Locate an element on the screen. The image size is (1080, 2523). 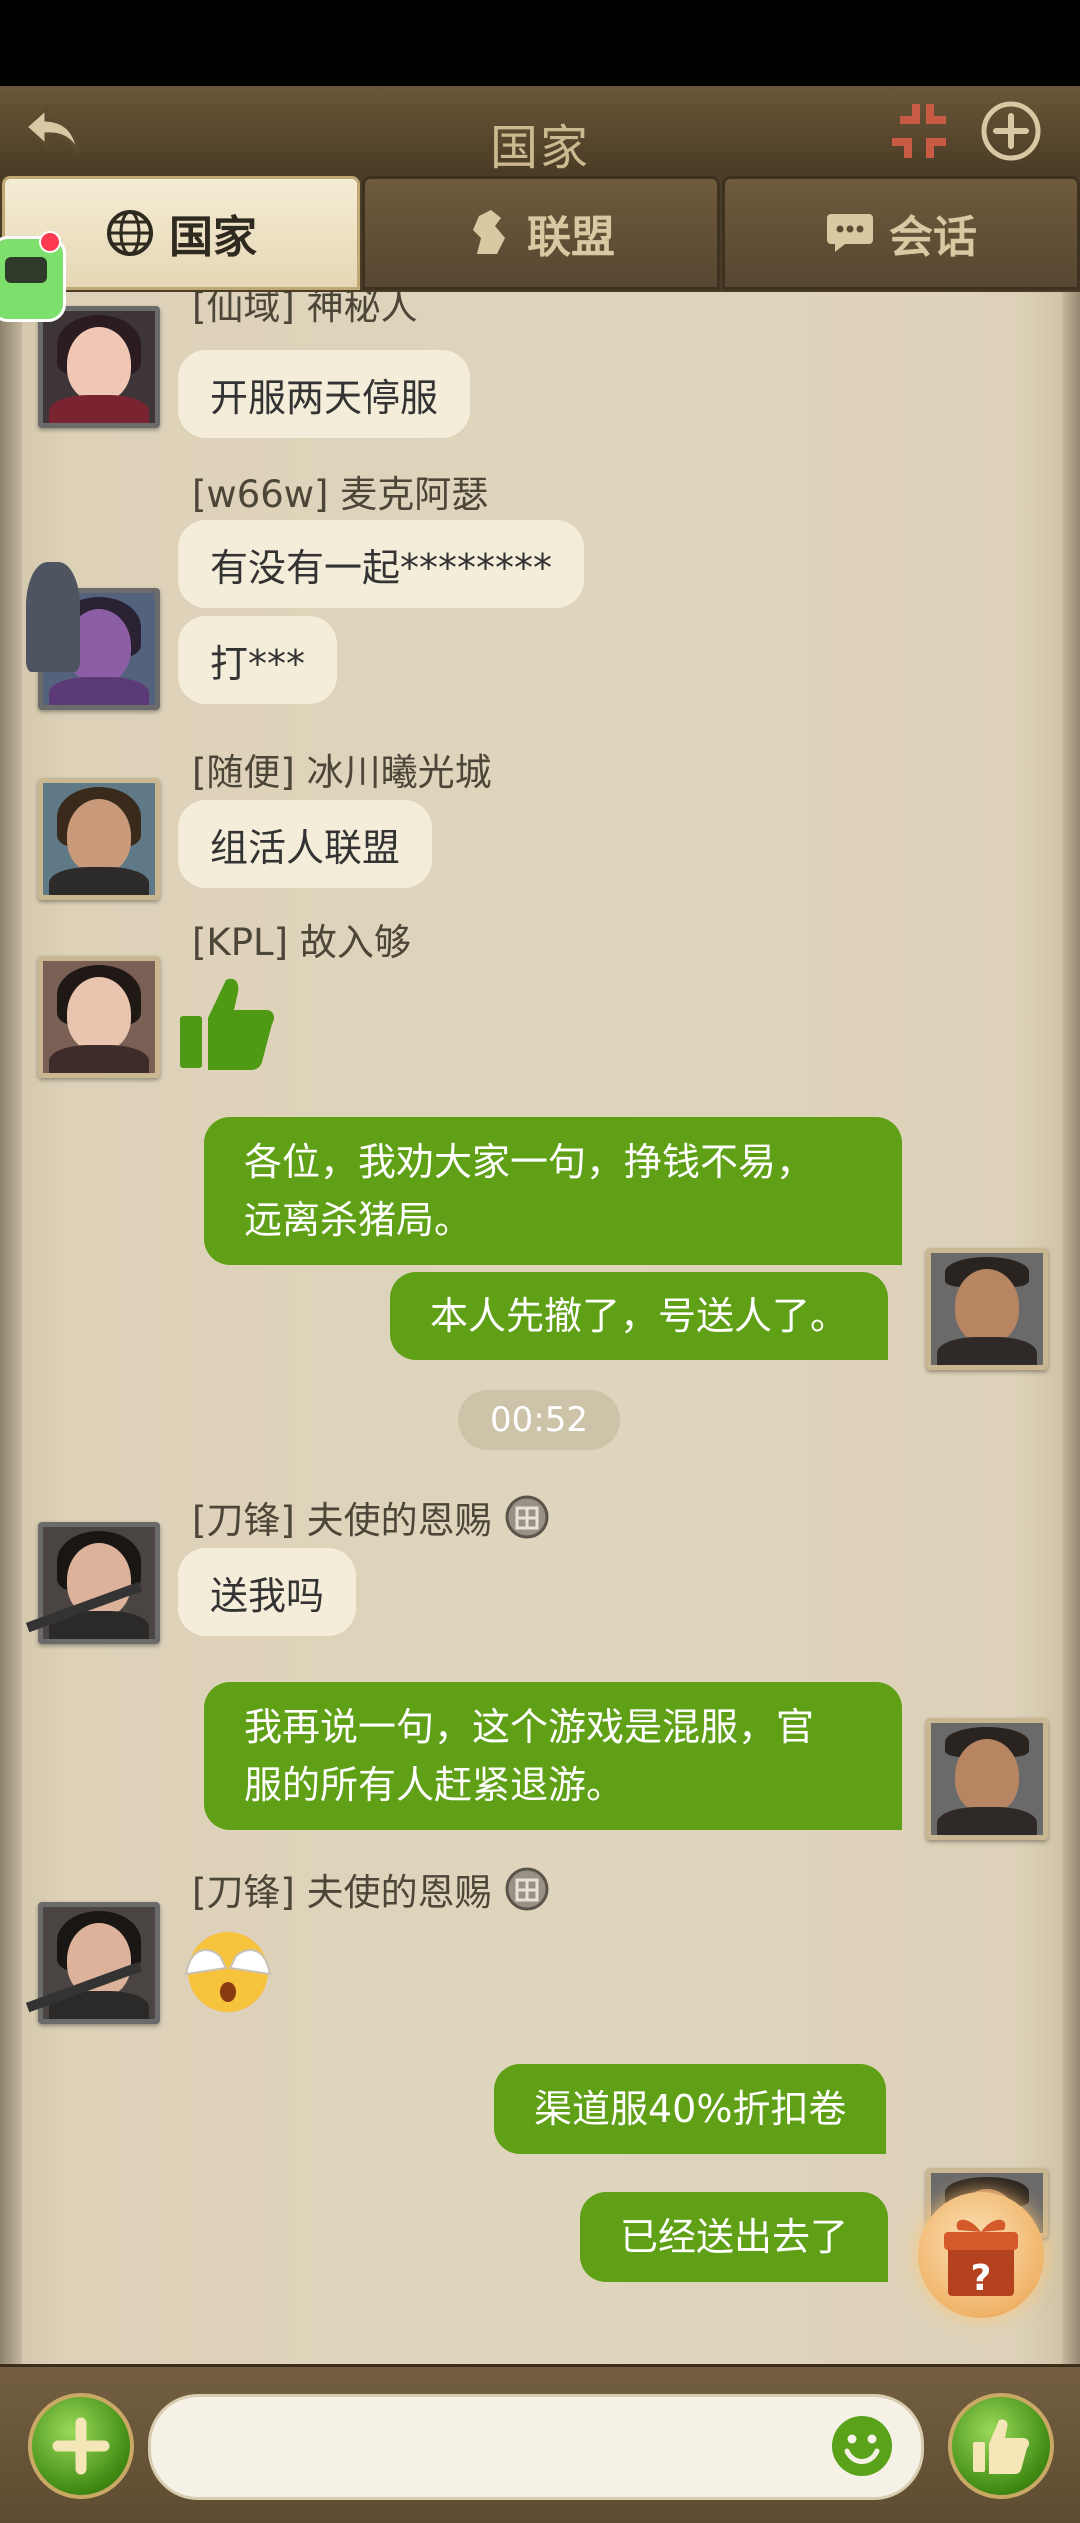
message-bubble-self: 已经送出去了 is located at coordinates (734, 2237).